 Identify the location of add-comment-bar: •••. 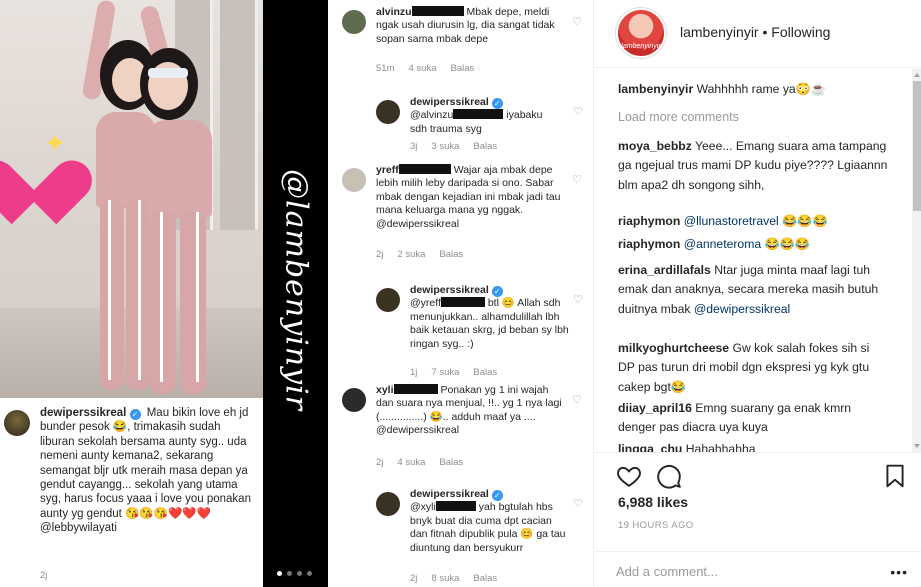
(757, 569).